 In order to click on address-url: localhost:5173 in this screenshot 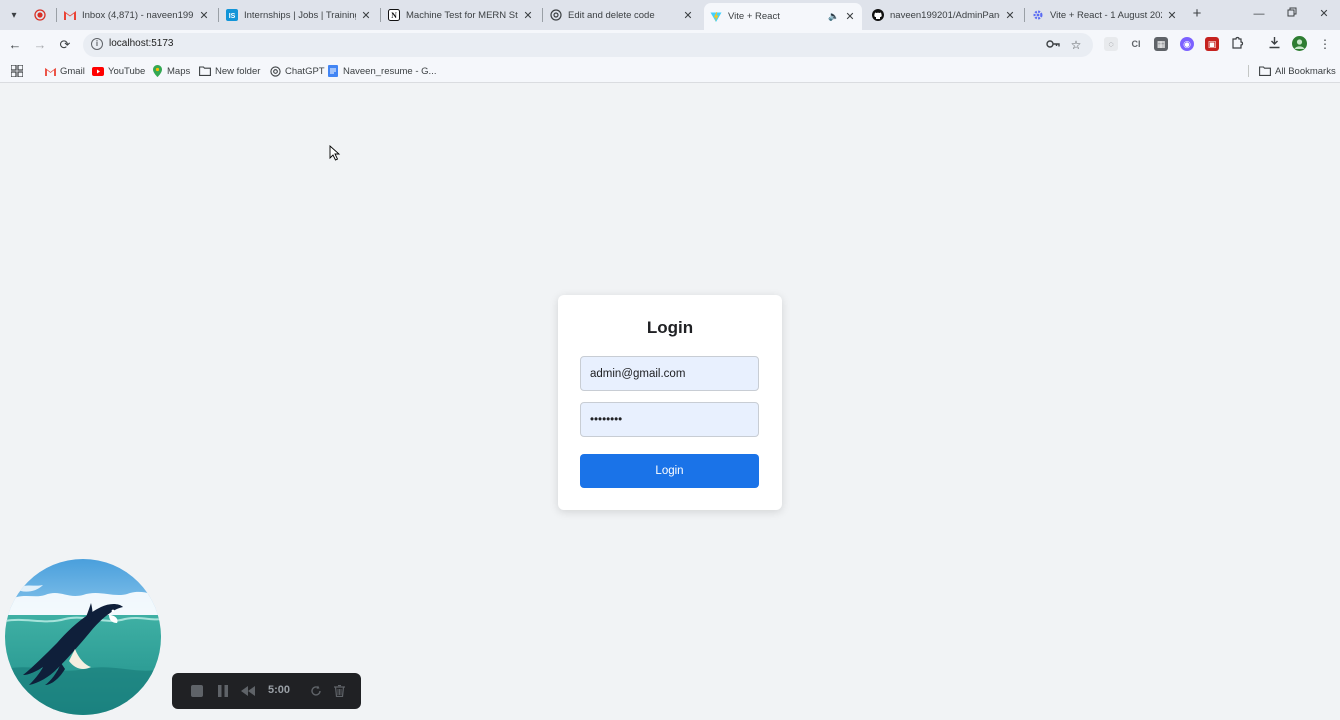, I will do `click(141, 43)`.